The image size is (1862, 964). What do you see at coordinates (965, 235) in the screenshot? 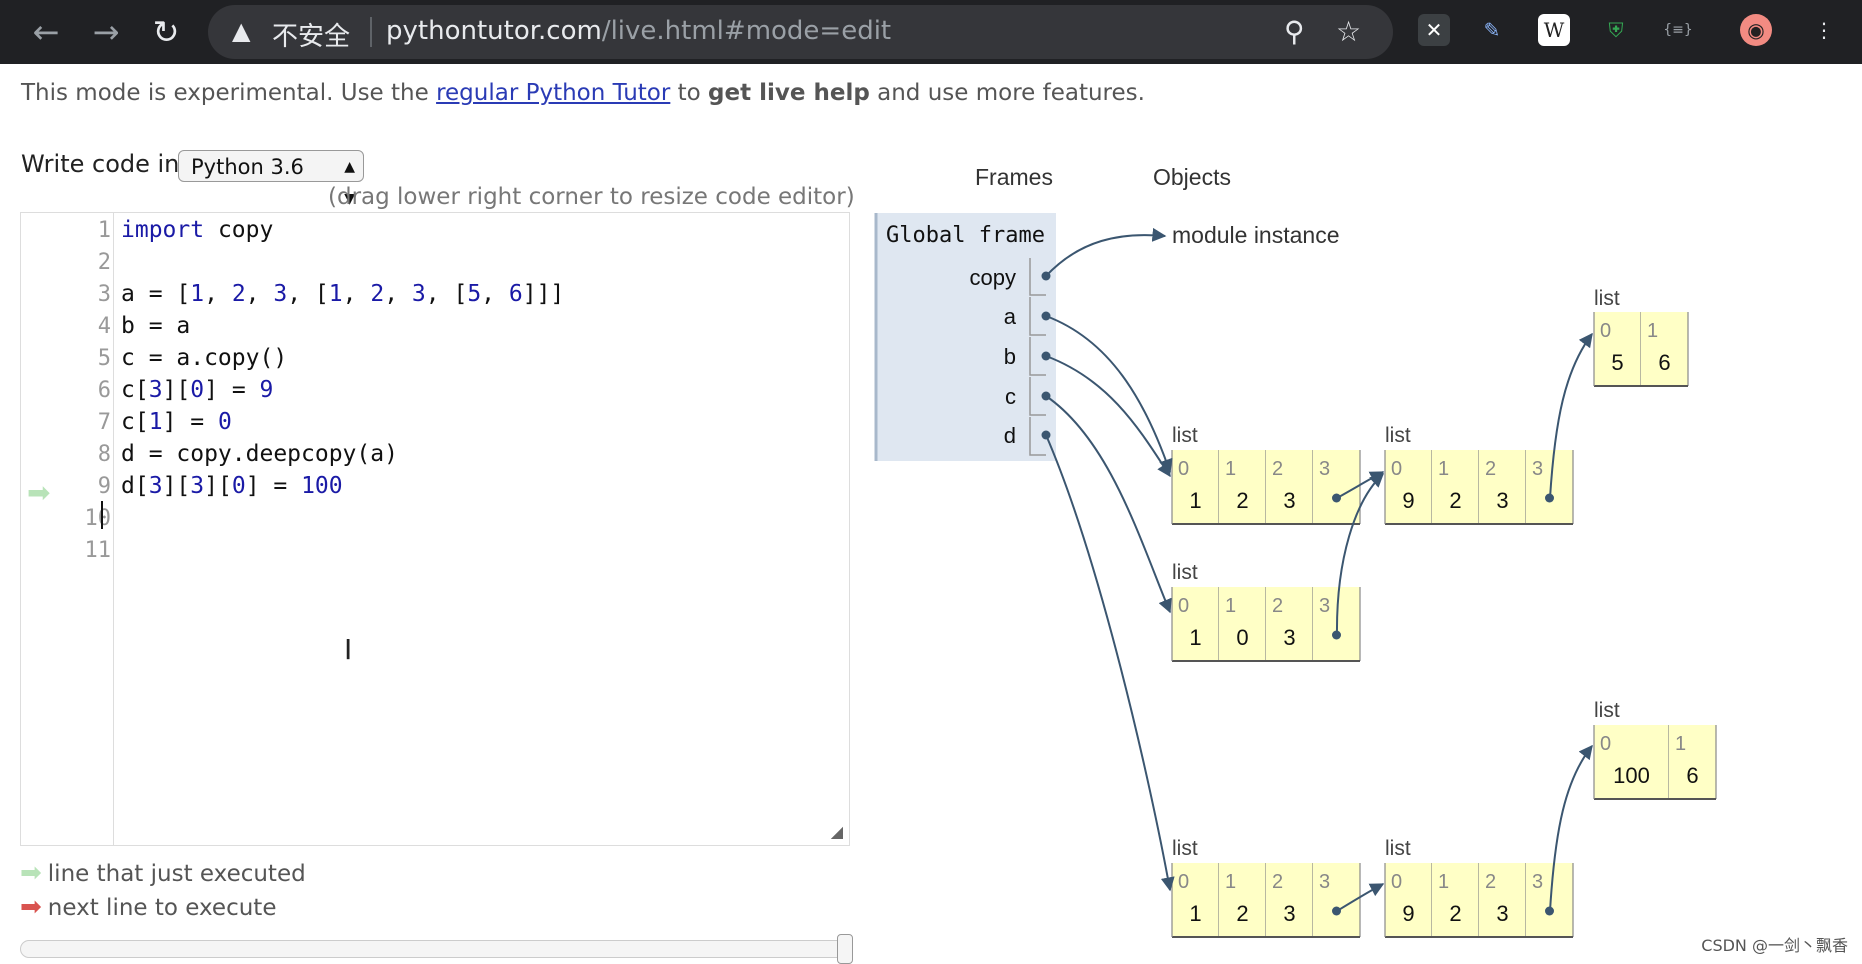
I see `global-frame-label: Global frame` at bounding box center [965, 235].